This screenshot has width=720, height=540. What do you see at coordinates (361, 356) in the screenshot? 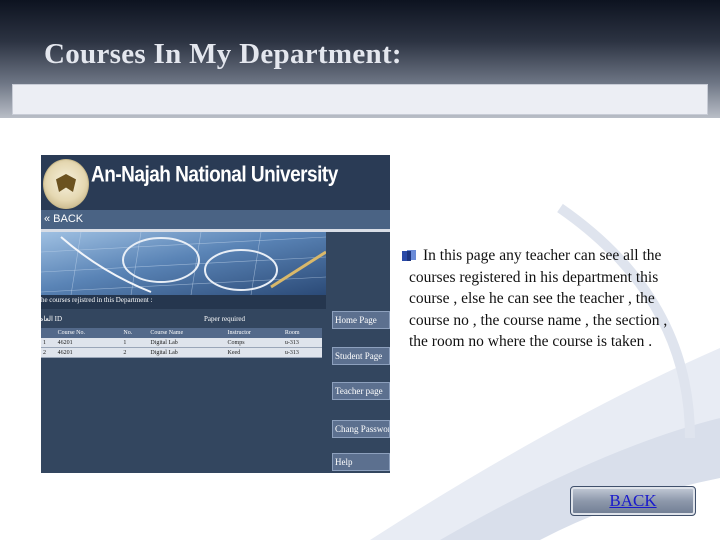
I see `student-page-button: Student Page` at bounding box center [361, 356].